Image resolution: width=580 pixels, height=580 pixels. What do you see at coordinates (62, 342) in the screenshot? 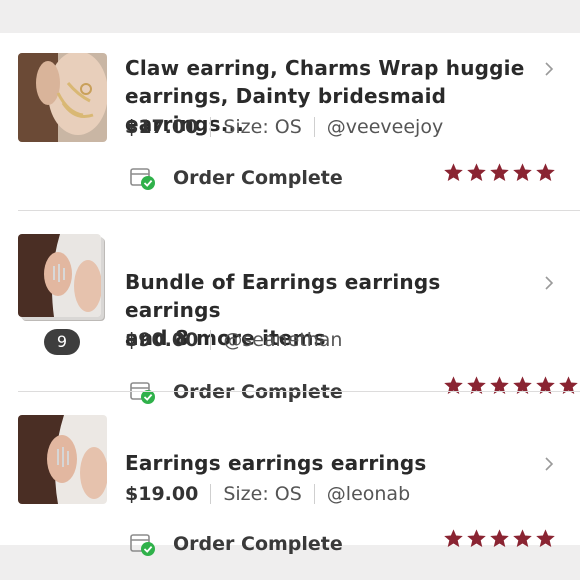
I see `bundle-count-badge: 9` at bounding box center [62, 342].